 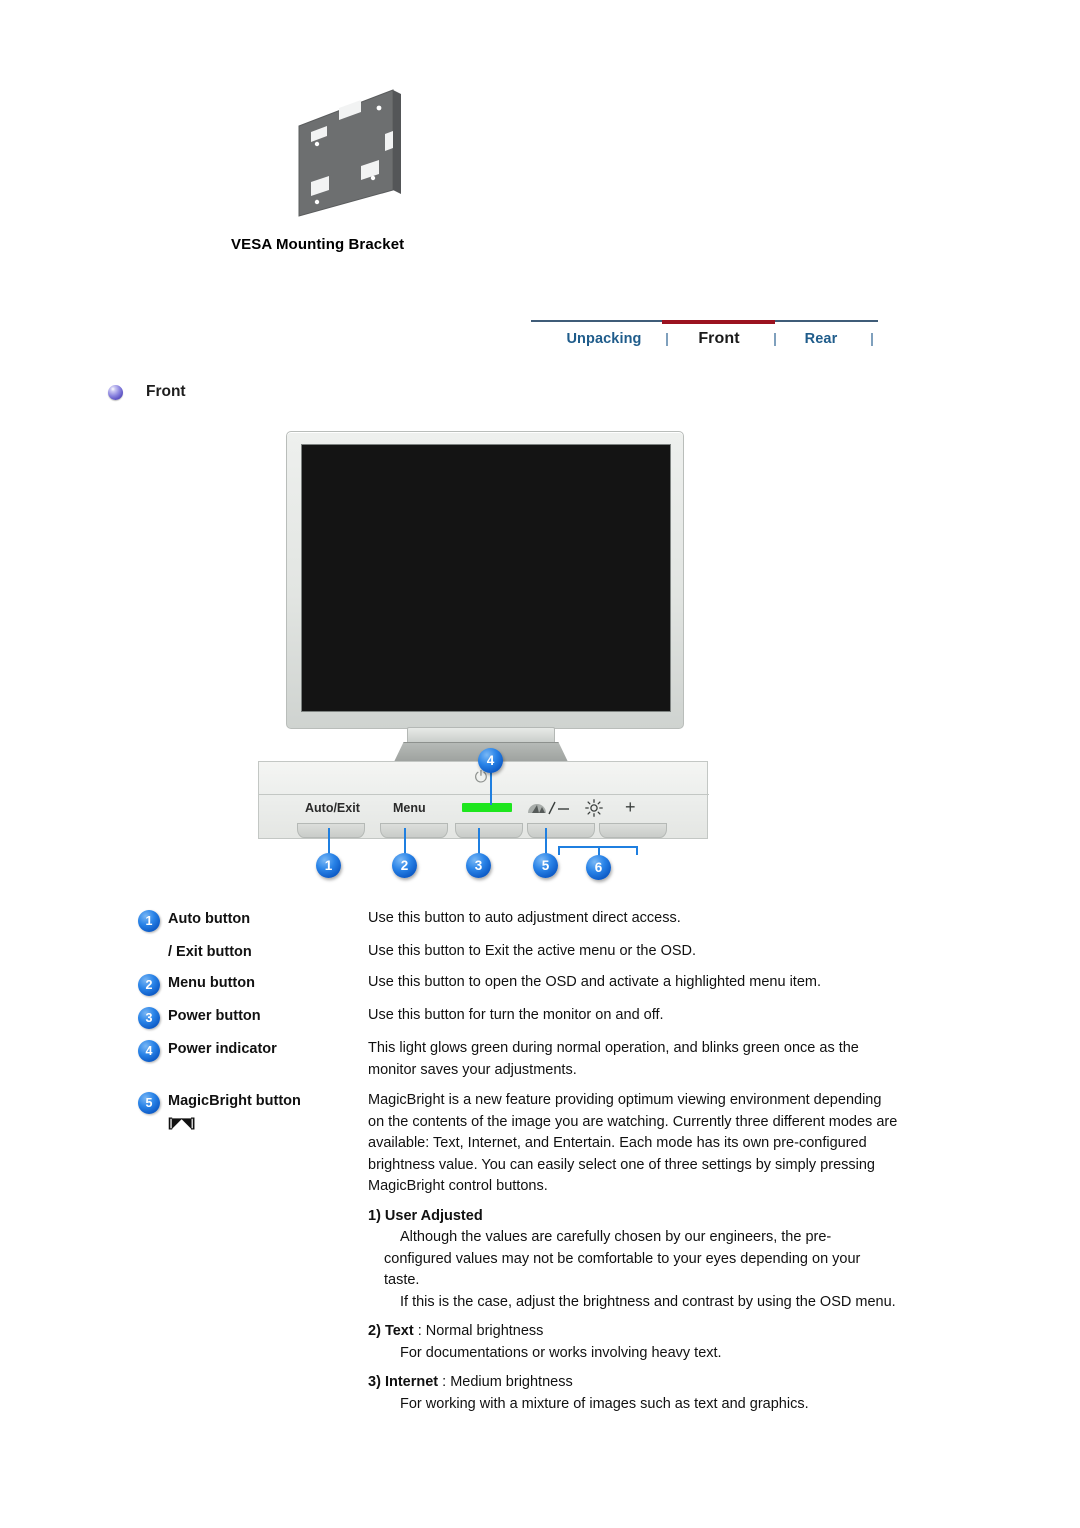 I want to click on desc-term-power-button: Power button, so click(x=214, y=1016).